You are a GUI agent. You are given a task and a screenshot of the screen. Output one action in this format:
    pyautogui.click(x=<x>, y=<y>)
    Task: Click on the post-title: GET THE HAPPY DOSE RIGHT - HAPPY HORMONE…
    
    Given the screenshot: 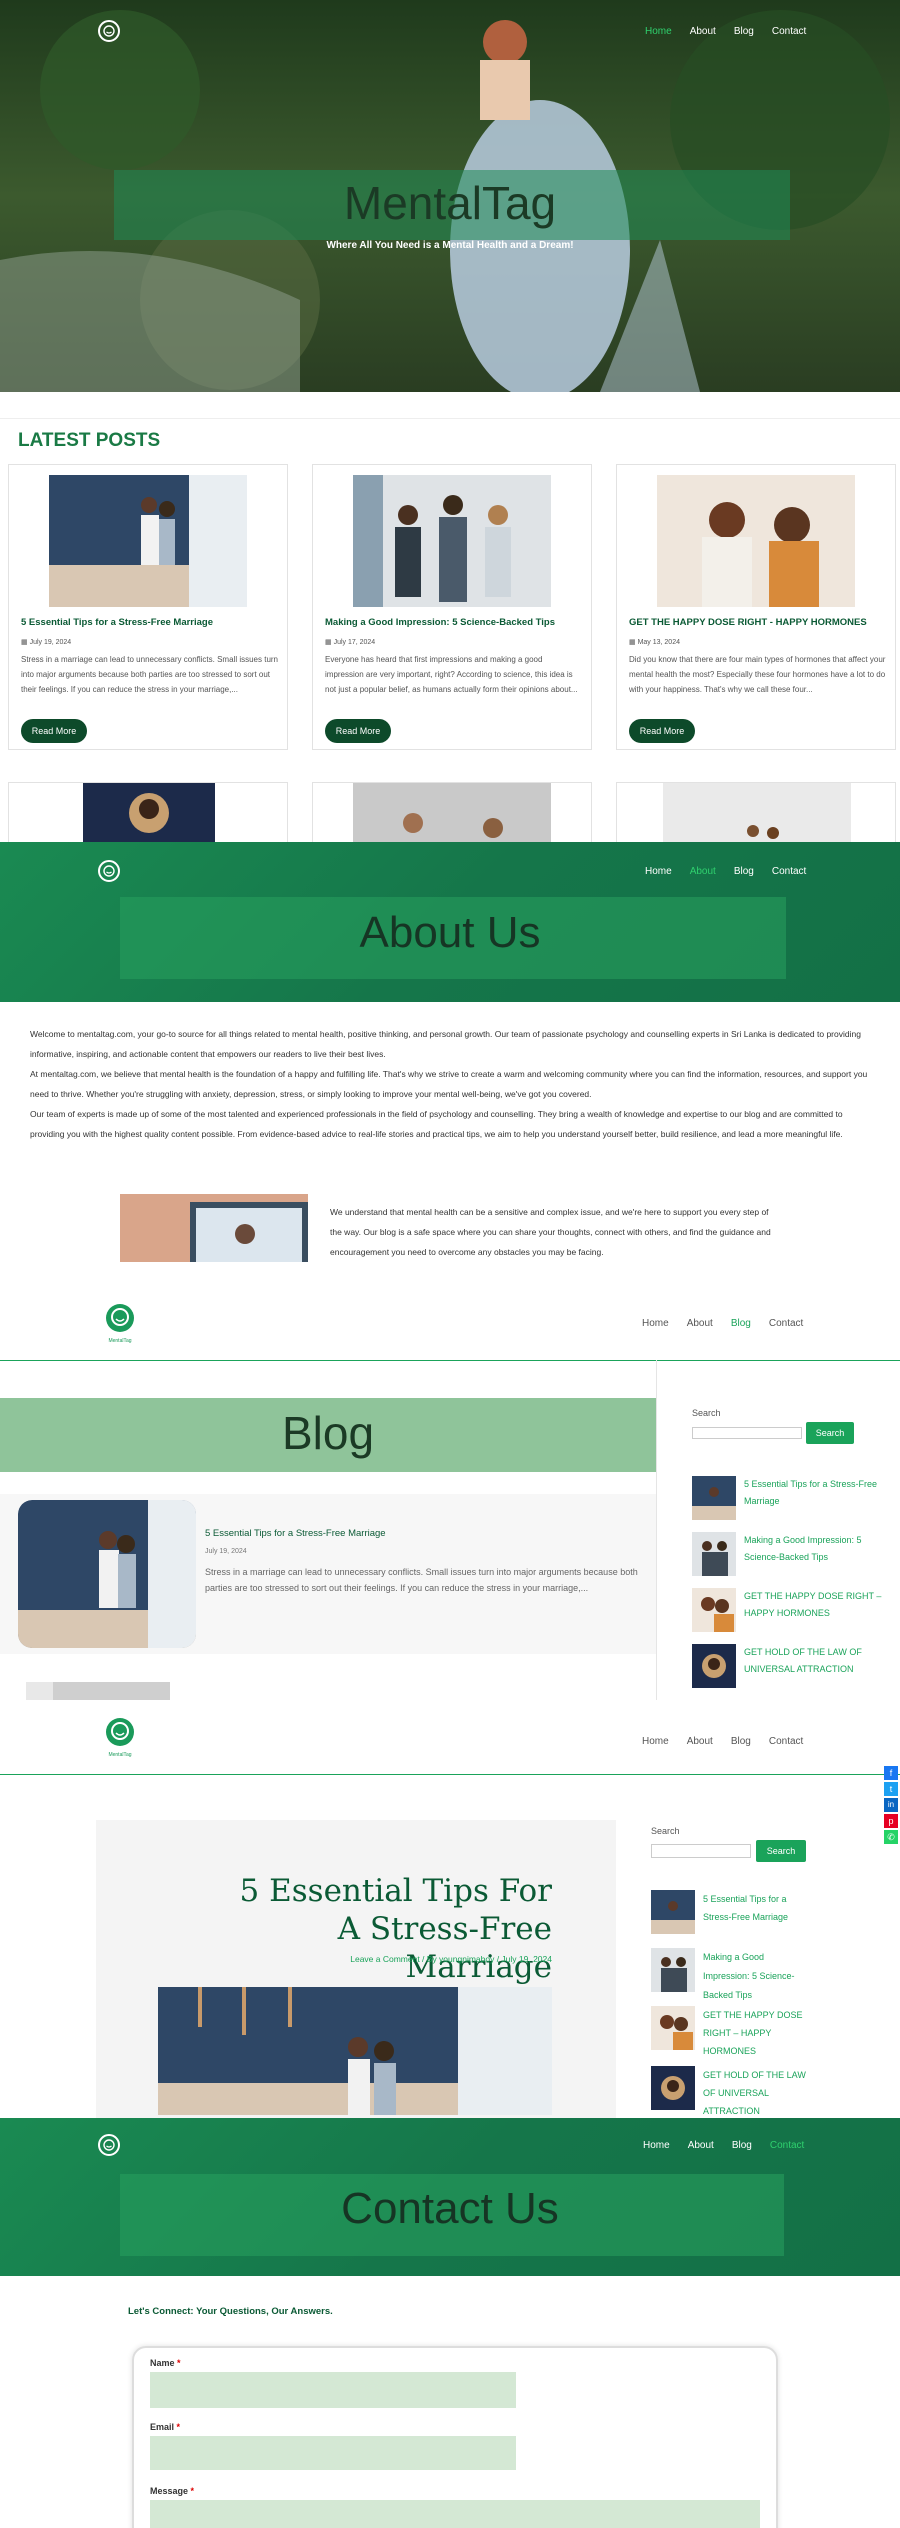 What is the action you would take?
    pyautogui.click(x=759, y=622)
    